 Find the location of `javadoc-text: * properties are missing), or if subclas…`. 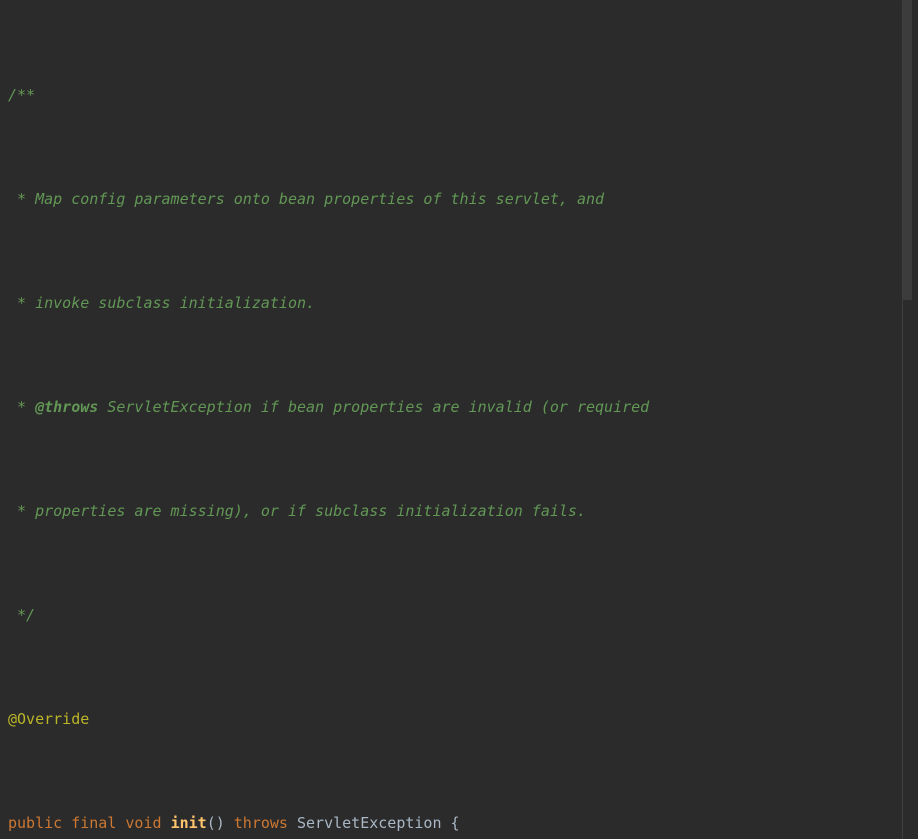

javadoc-text: * properties are missing), or if subclas… is located at coordinates (297, 511).